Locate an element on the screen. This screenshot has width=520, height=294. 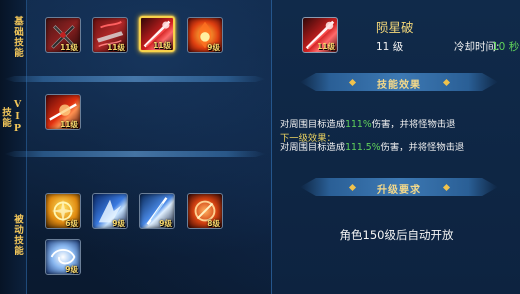
base-skill-2: 11级 is located at coordinates (110, 35).